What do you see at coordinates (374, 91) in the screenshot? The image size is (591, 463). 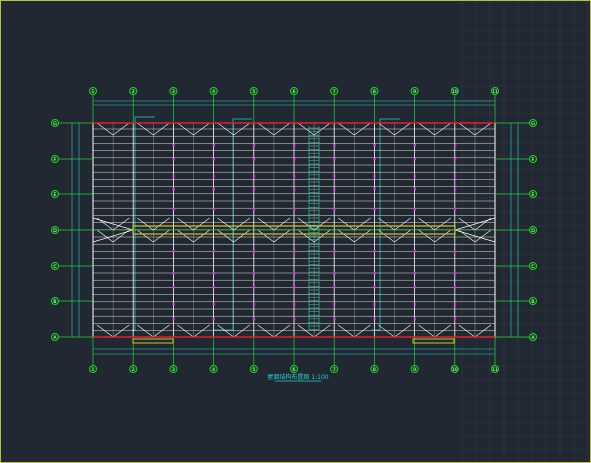 I see `column-axis-top-8: 8` at bounding box center [374, 91].